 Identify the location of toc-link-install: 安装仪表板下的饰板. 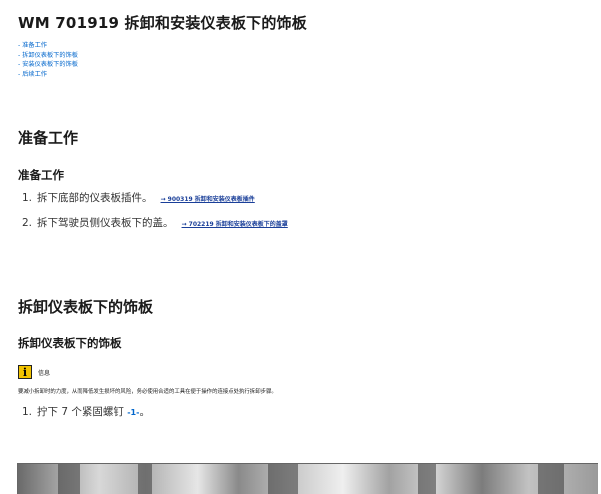
(50, 64).